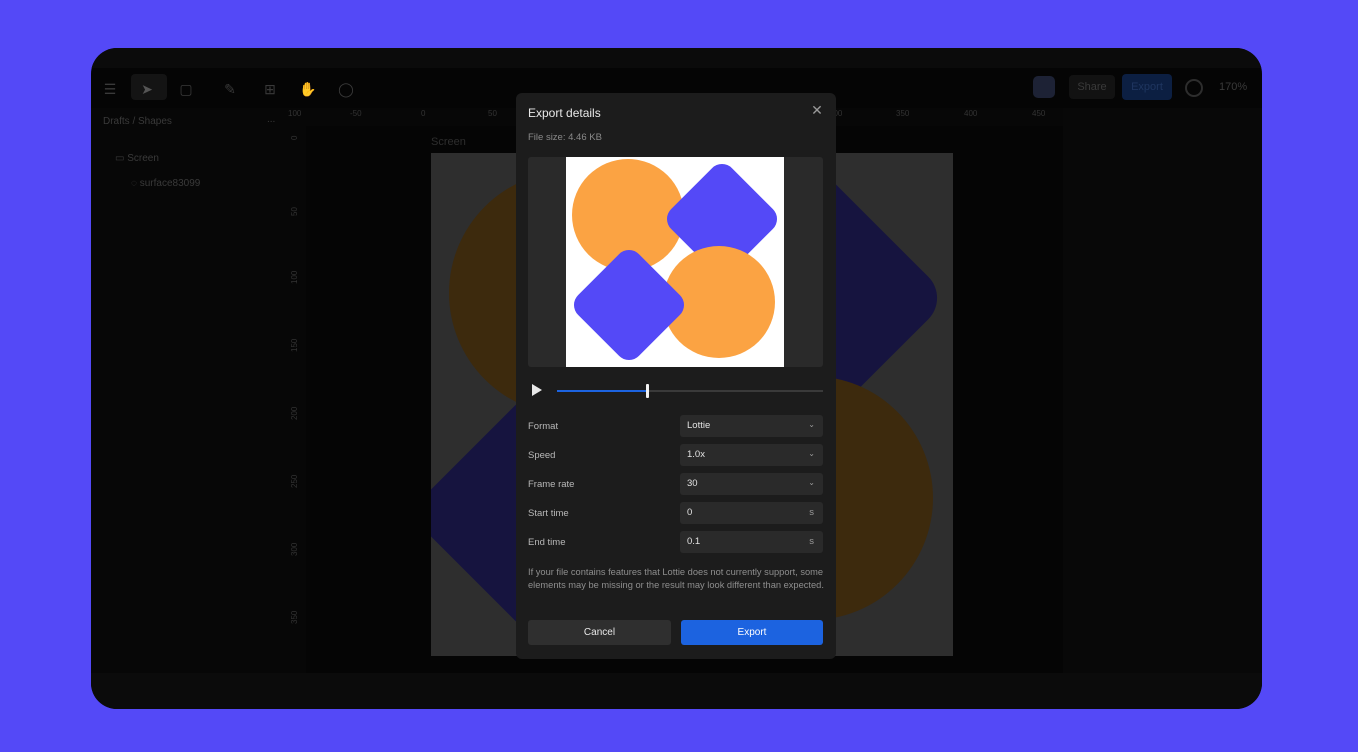 This screenshot has width=1358, height=752. What do you see at coordinates (542, 455) in the screenshot?
I see `speed-label: Speed` at bounding box center [542, 455].